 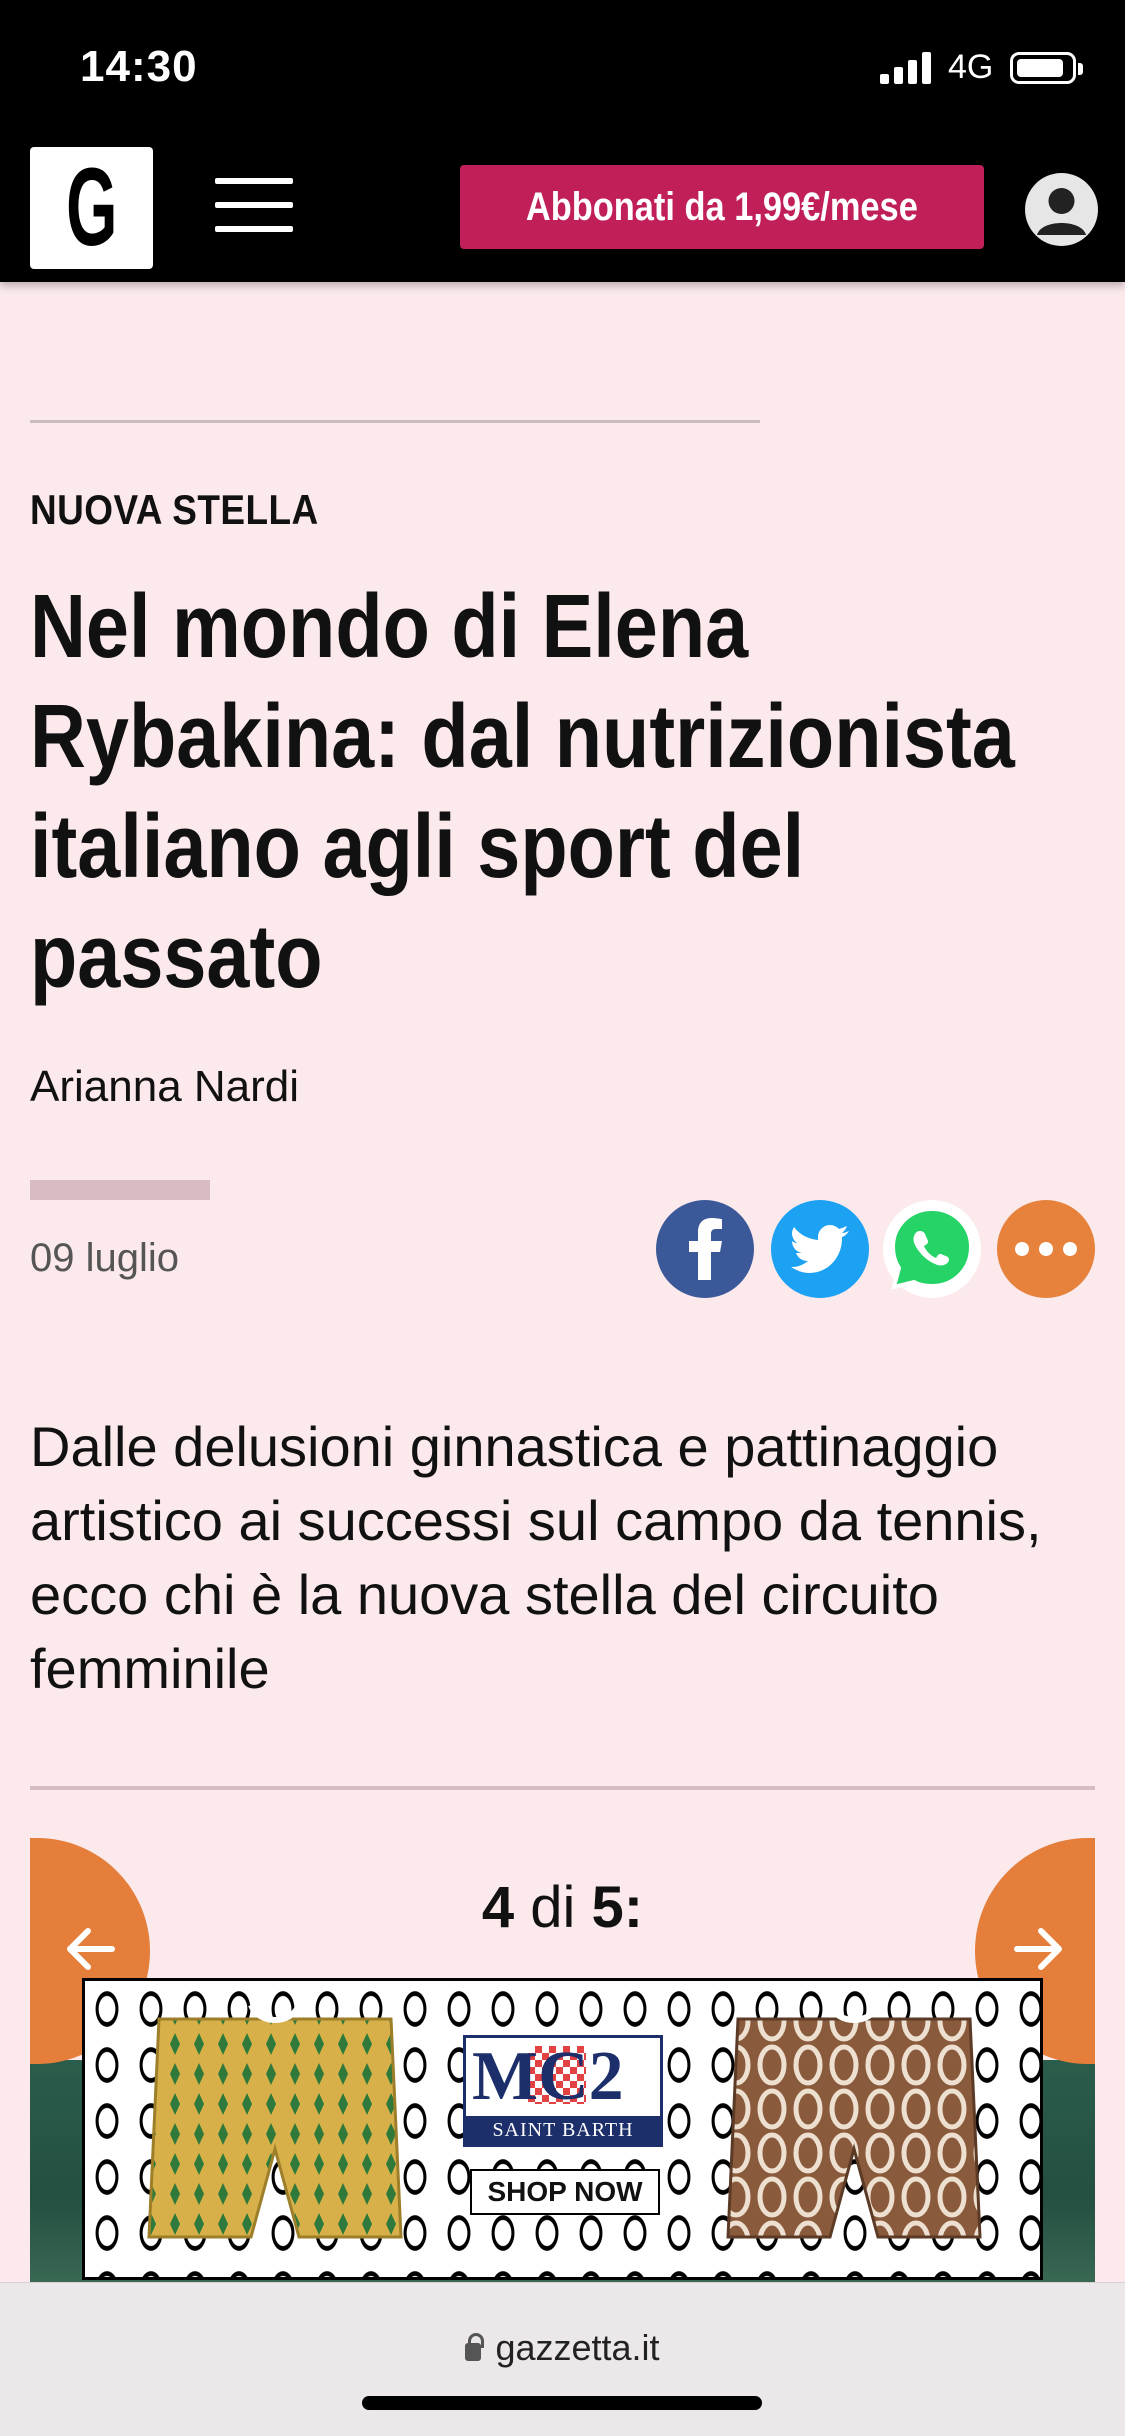 What do you see at coordinates (120, 1190) in the screenshot?
I see `author-divider` at bounding box center [120, 1190].